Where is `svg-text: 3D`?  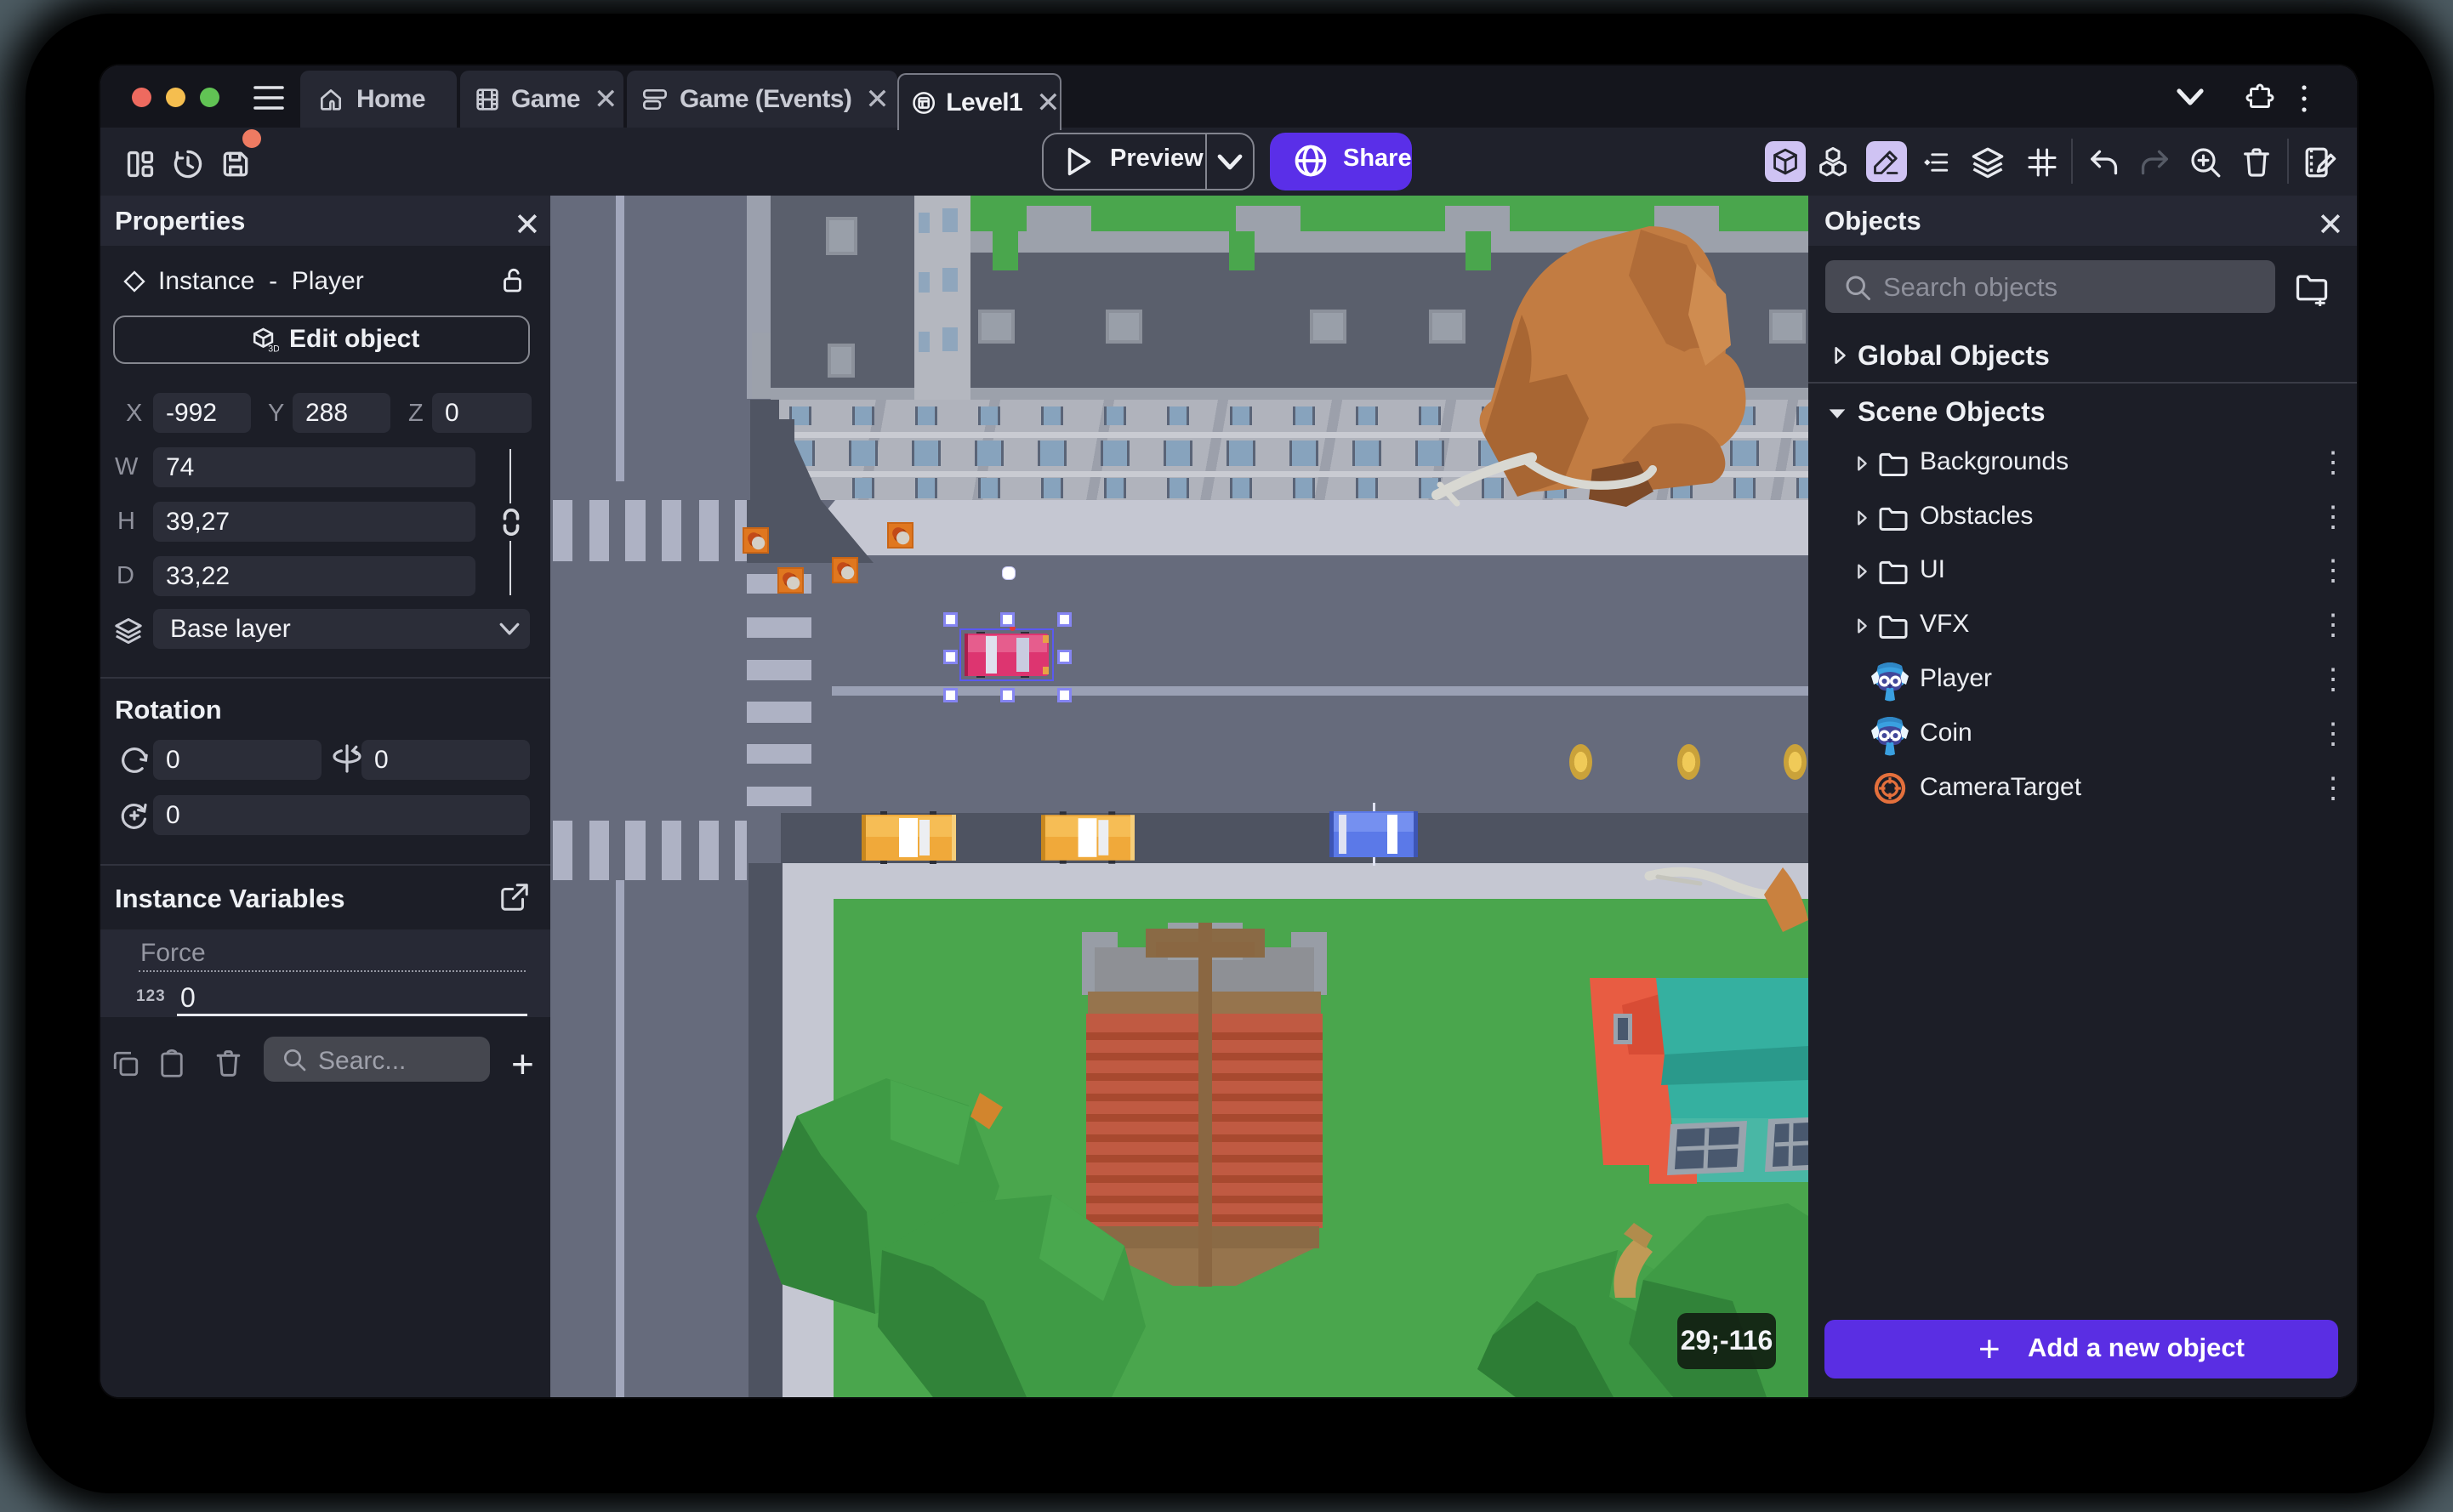 svg-text: 3D is located at coordinates (273, 349).